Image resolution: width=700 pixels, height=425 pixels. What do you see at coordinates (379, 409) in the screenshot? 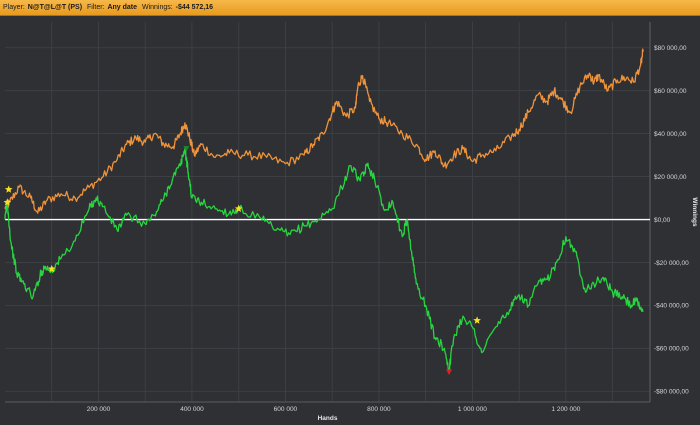
I see `x-tick-label: 800 000` at bounding box center [379, 409].